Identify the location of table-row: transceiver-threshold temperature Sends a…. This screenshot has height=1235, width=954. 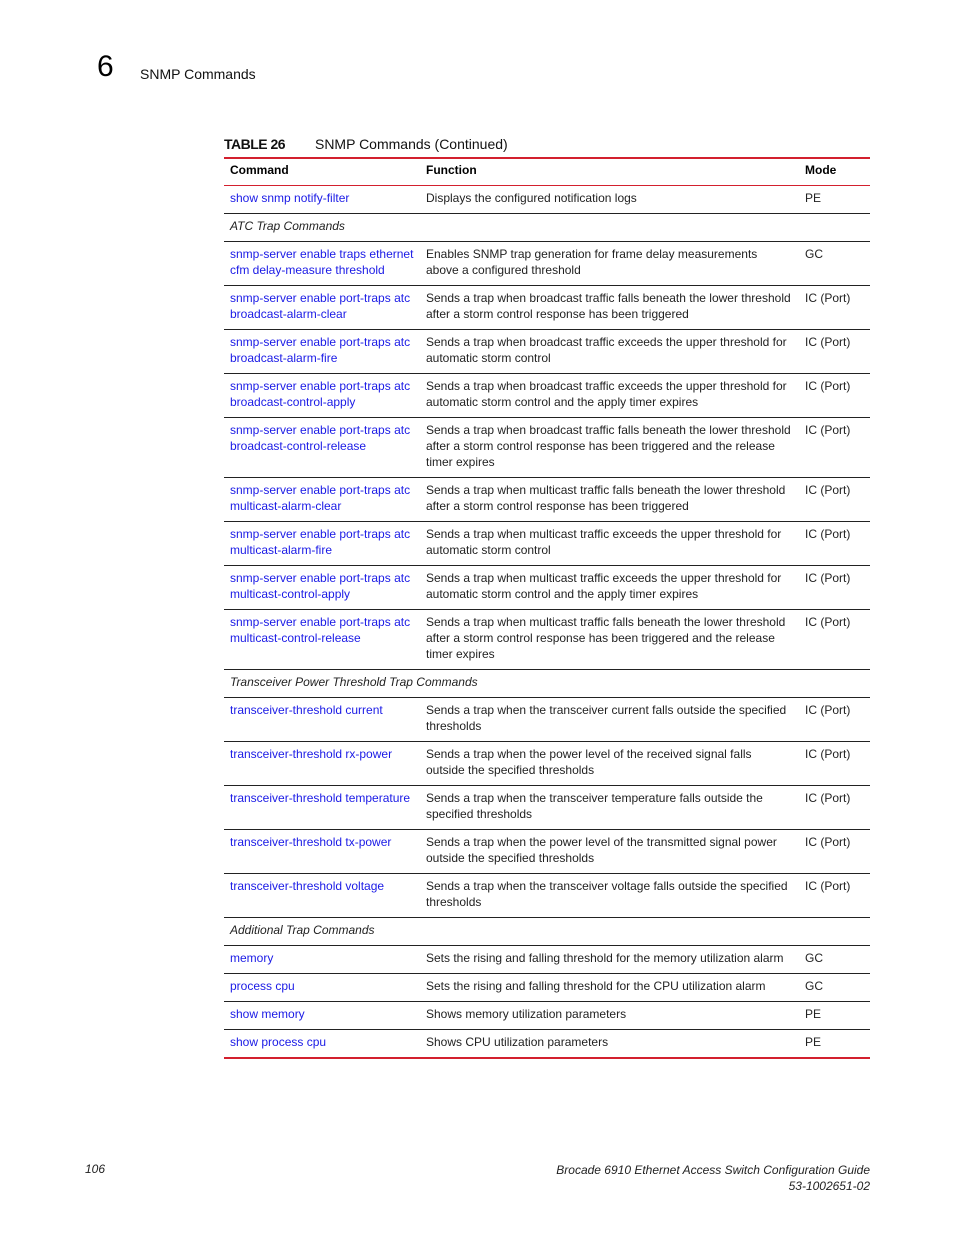
(547, 807).